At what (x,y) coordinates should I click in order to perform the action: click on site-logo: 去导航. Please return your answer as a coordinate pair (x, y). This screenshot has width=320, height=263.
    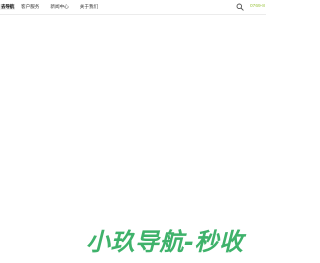
    Looking at the image, I should click on (8, 7).